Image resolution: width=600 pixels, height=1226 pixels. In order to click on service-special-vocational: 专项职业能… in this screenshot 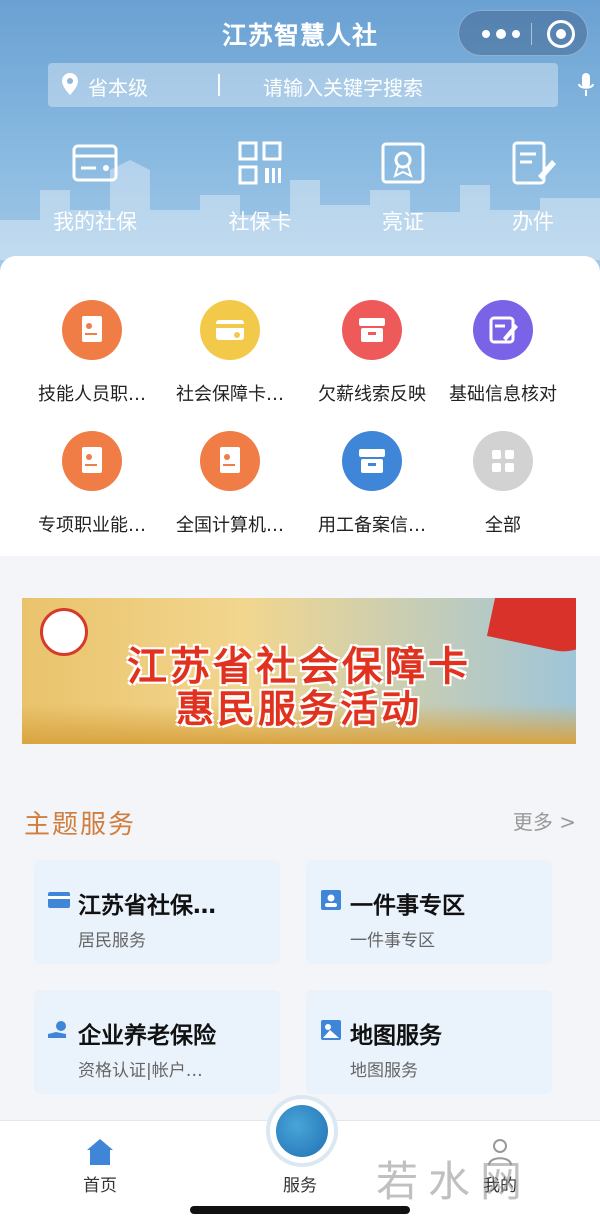, I will do `click(92, 484)`.